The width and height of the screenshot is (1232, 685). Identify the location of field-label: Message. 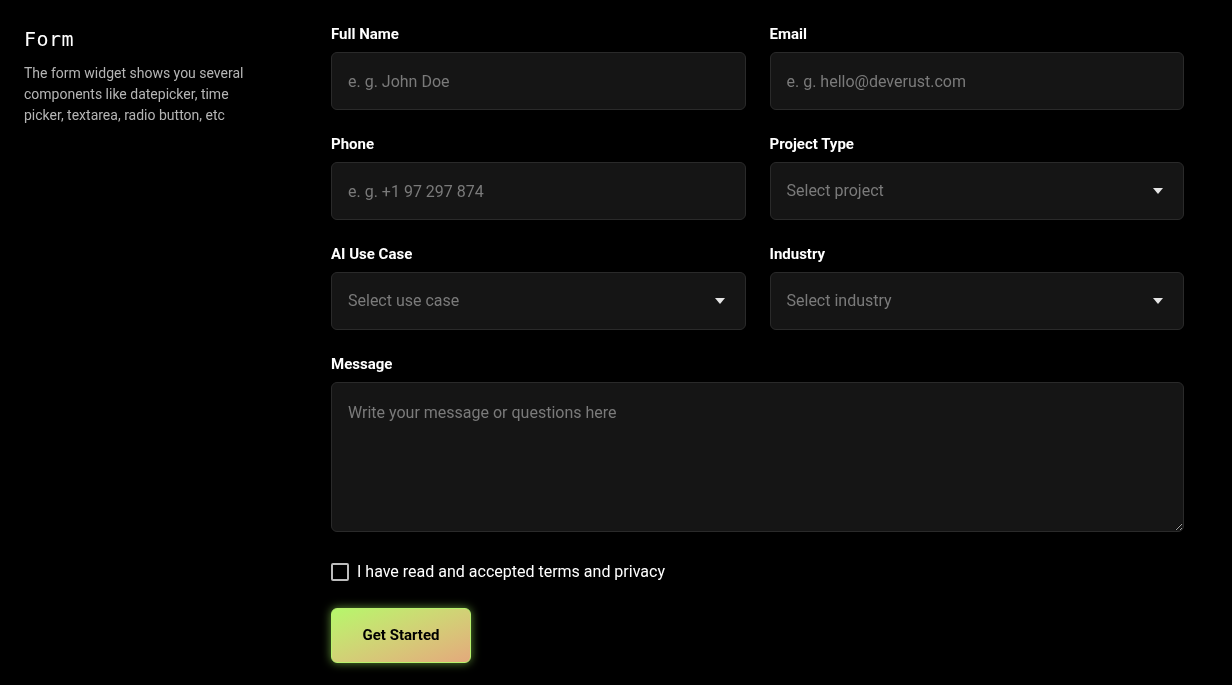
(362, 364).